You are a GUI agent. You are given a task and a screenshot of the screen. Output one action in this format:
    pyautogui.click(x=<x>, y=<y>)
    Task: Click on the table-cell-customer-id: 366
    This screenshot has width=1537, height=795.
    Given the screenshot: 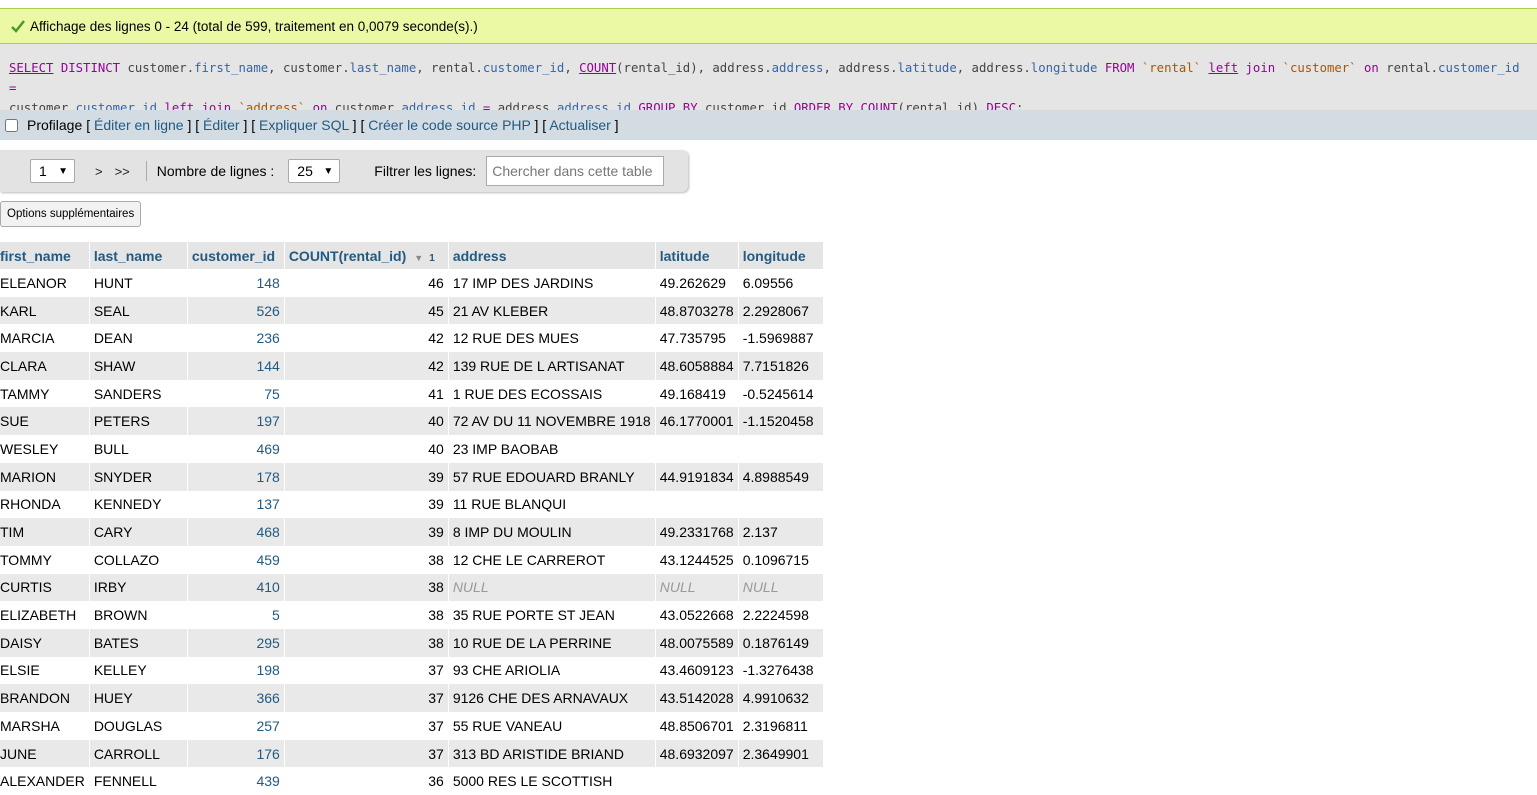 What is the action you would take?
    pyautogui.click(x=236, y=698)
    